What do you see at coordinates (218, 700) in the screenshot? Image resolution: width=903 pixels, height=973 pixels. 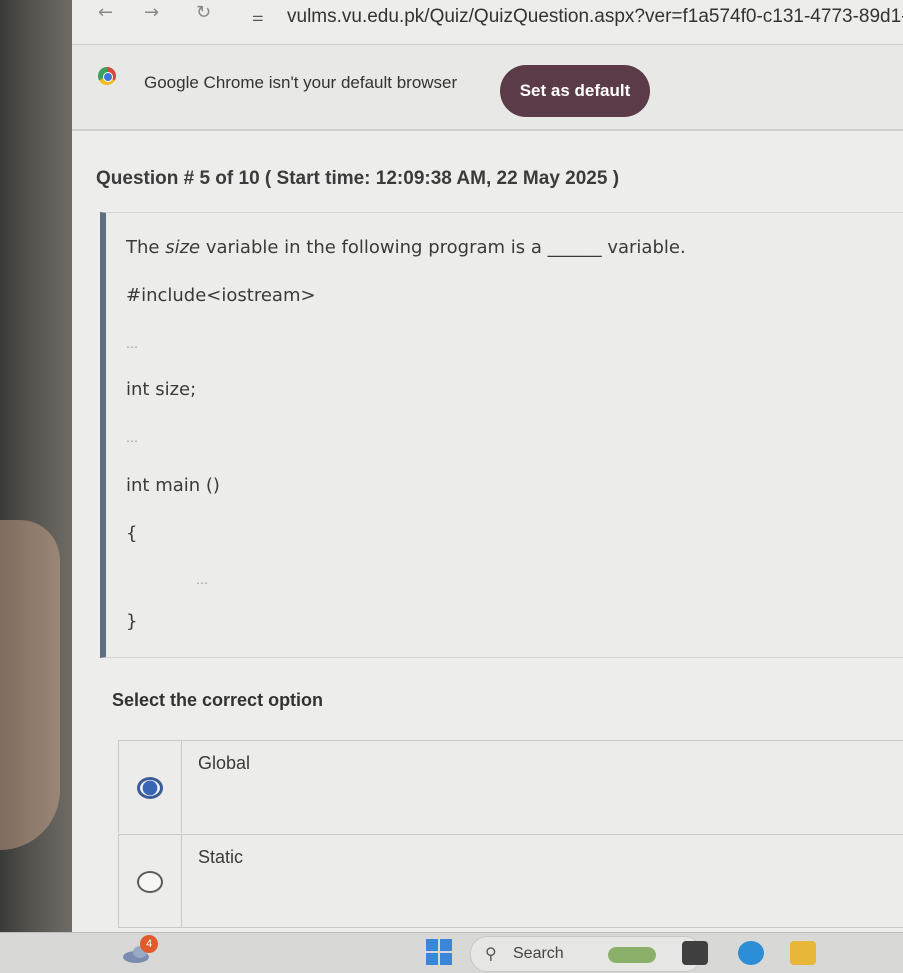 I see `select-option-title: Select the correct option` at bounding box center [218, 700].